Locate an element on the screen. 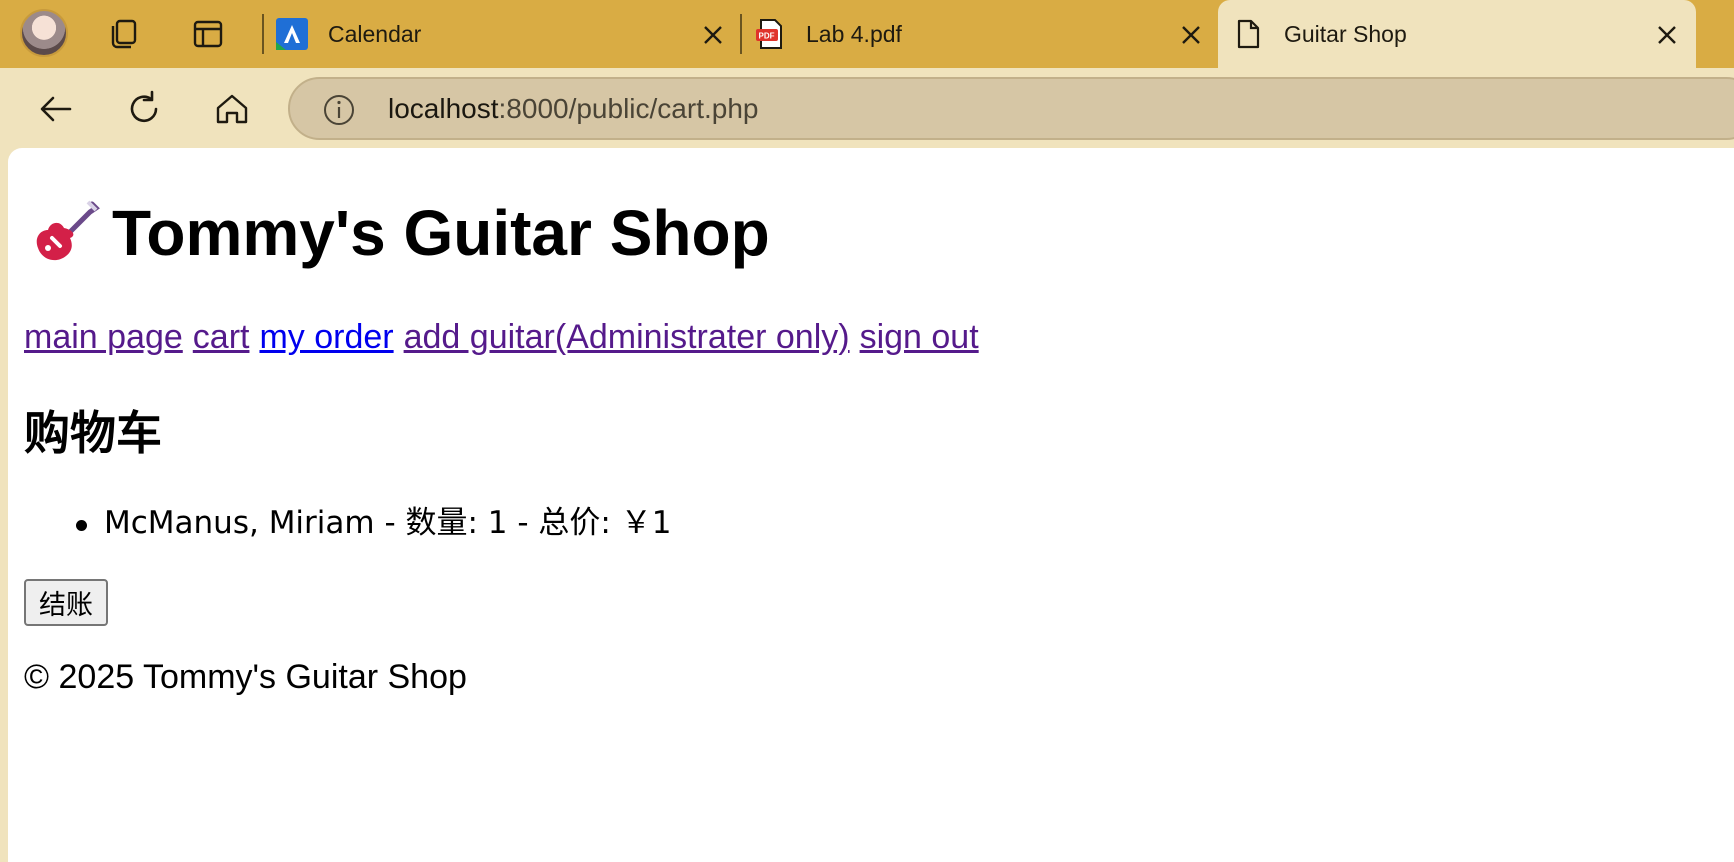  site-info-icon is located at coordinates (339, 110).